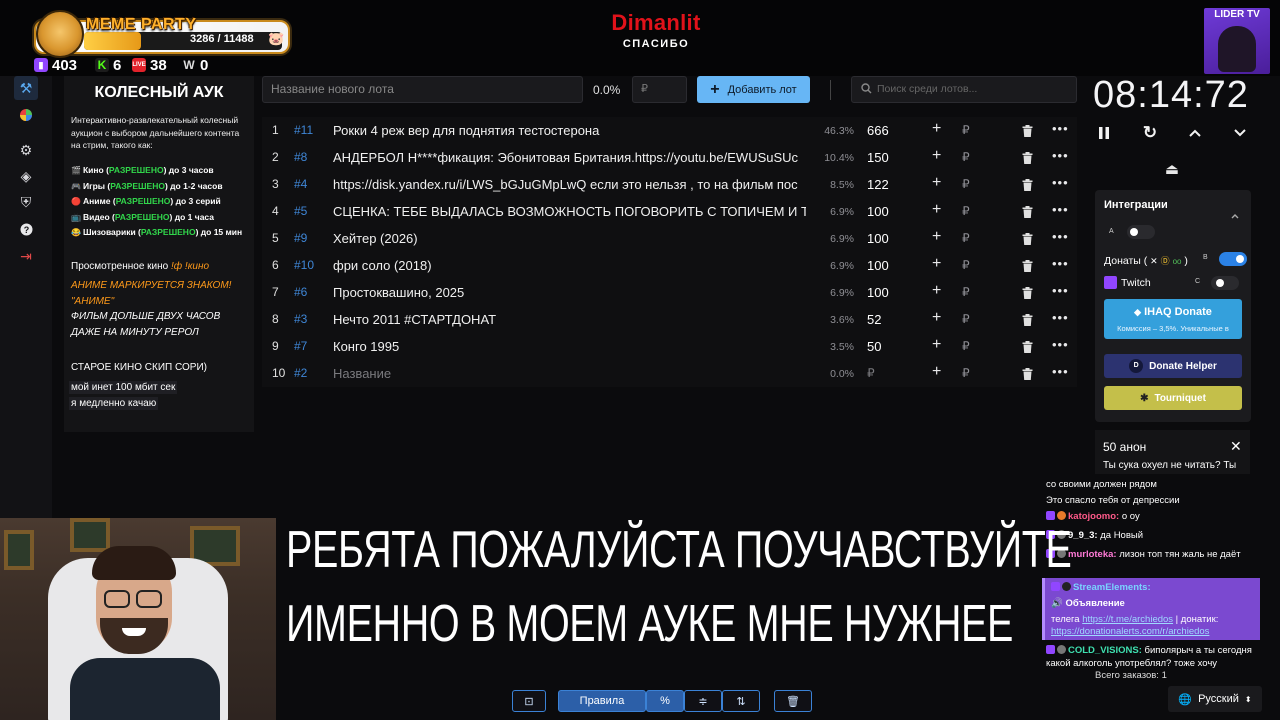 This screenshot has width=1280, height=720. Describe the element at coordinates (569, 346) in the screenshot. I see `lot-name-input: Конго 1995` at that location.